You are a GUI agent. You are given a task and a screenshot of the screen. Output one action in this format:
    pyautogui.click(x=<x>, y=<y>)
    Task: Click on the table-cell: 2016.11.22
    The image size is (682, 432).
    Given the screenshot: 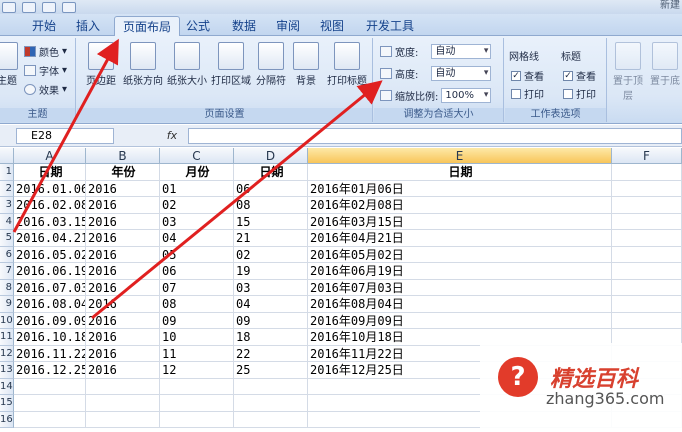 What is the action you would take?
    pyautogui.click(x=50, y=353)
    